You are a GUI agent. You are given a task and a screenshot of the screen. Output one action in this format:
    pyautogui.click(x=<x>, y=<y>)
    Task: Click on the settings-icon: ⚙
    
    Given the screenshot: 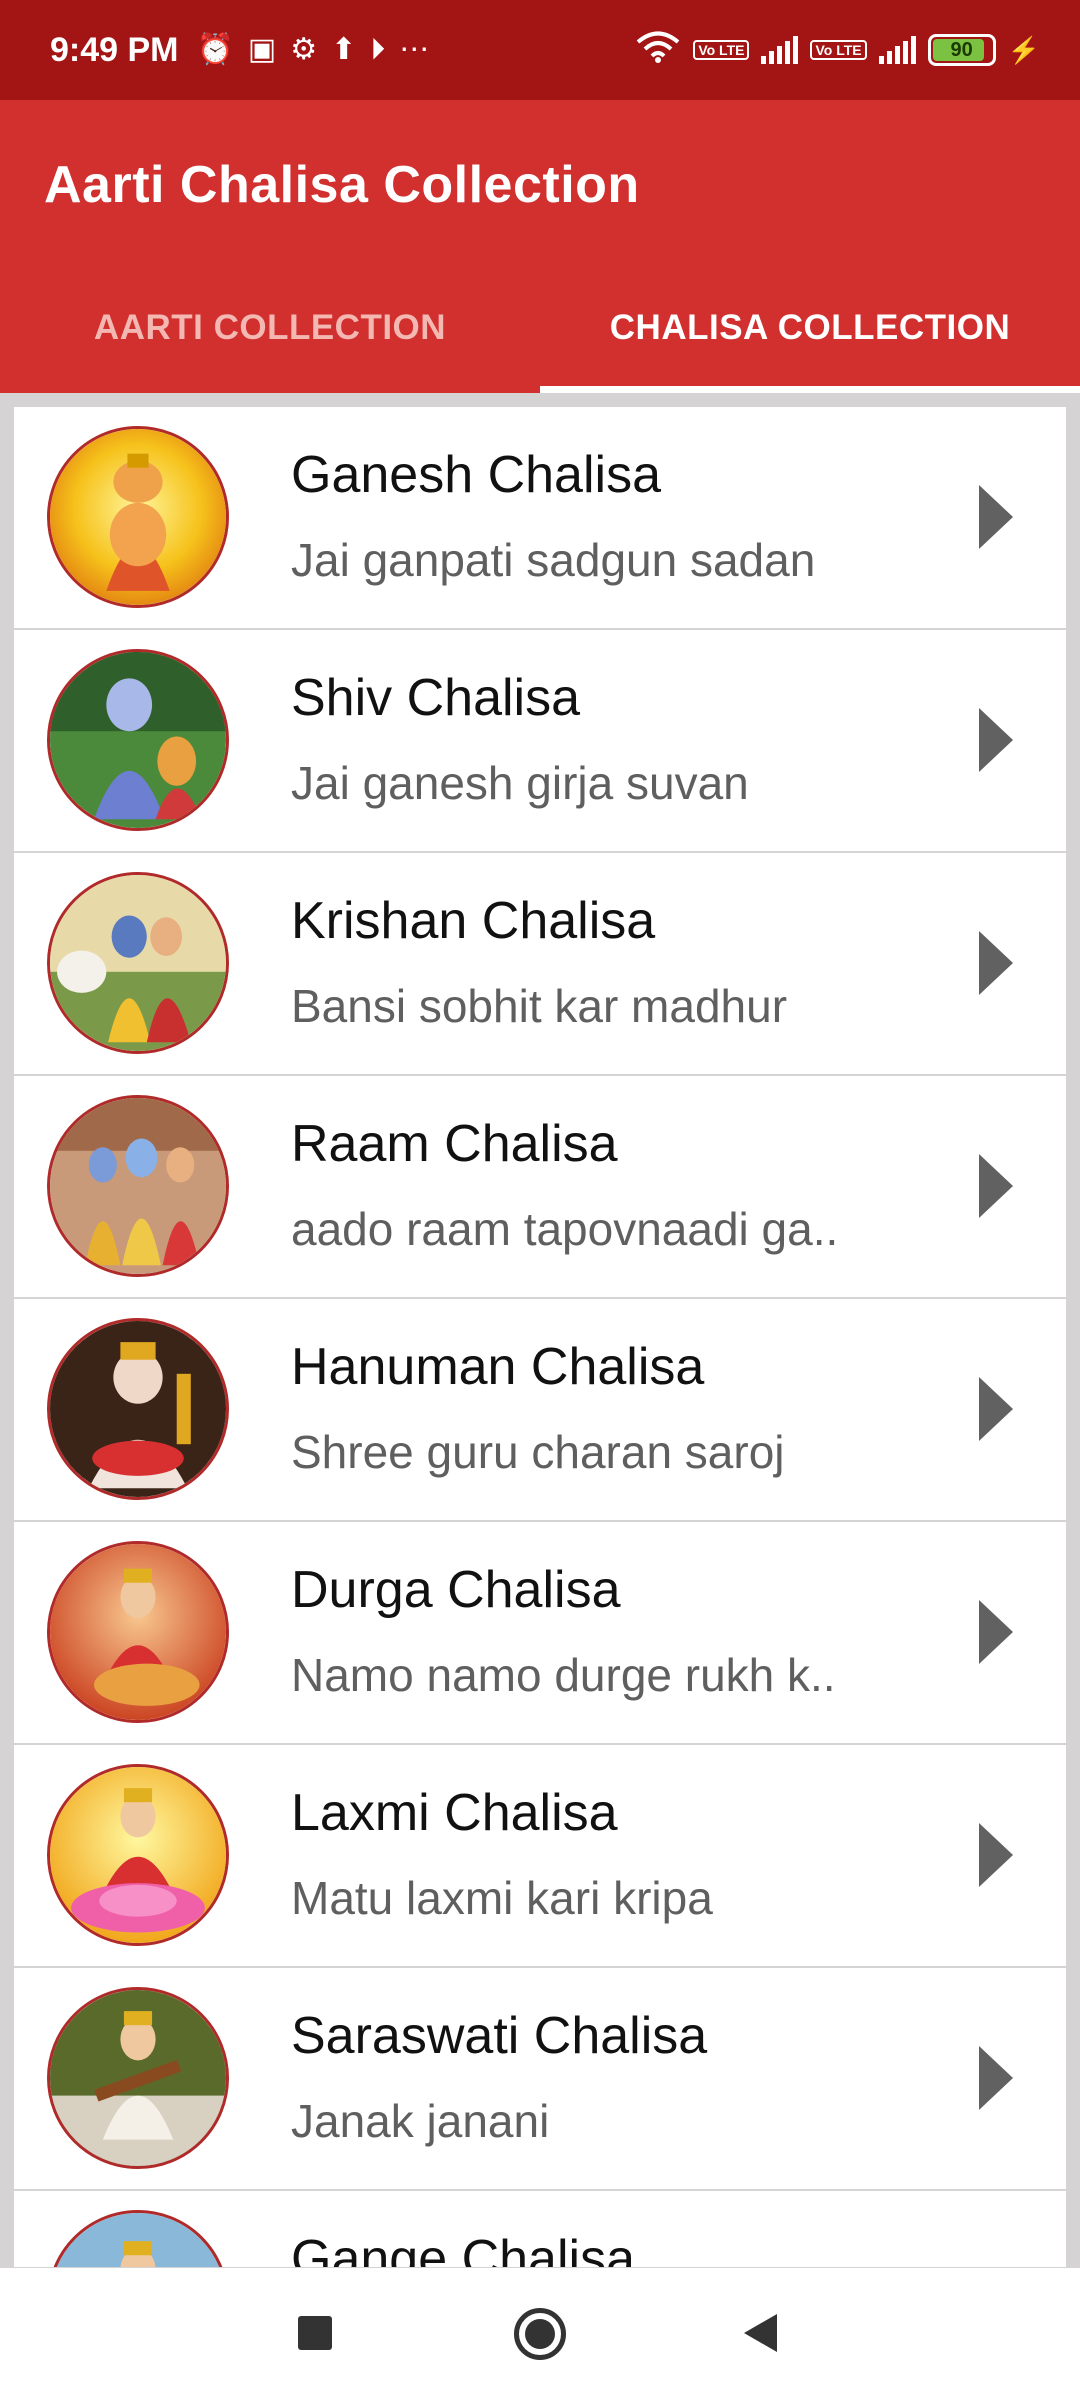 What is the action you would take?
    pyautogui.click(x=304, y=49)
    